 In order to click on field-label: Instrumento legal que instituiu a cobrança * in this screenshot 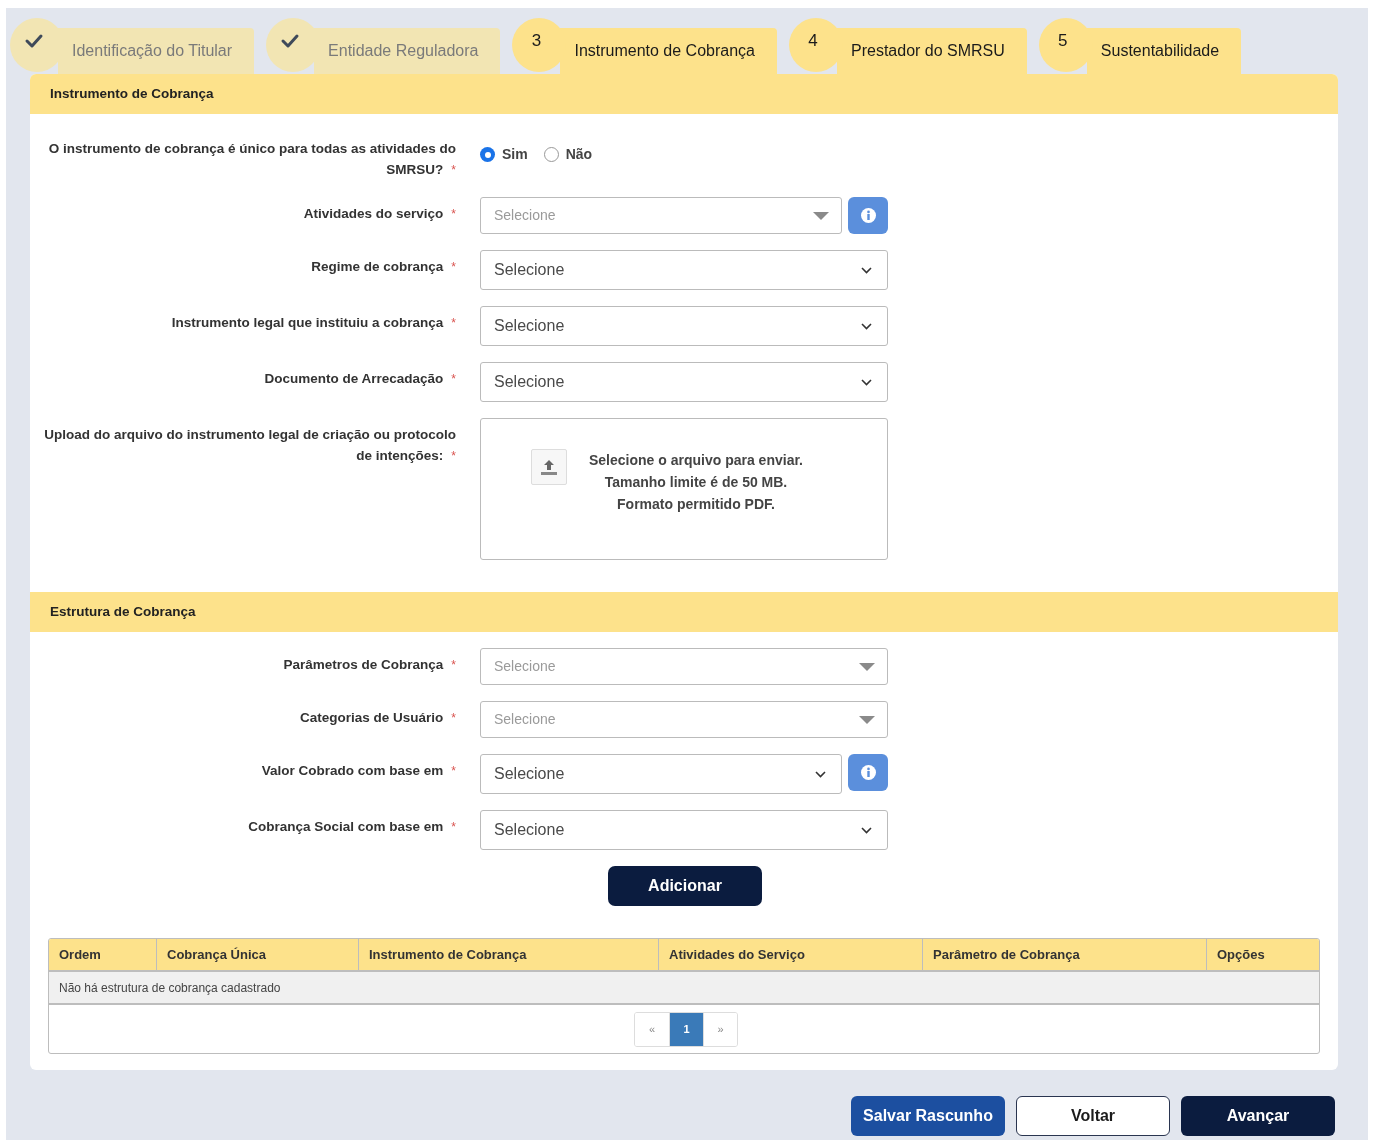, I will do `click(313, 323)`.